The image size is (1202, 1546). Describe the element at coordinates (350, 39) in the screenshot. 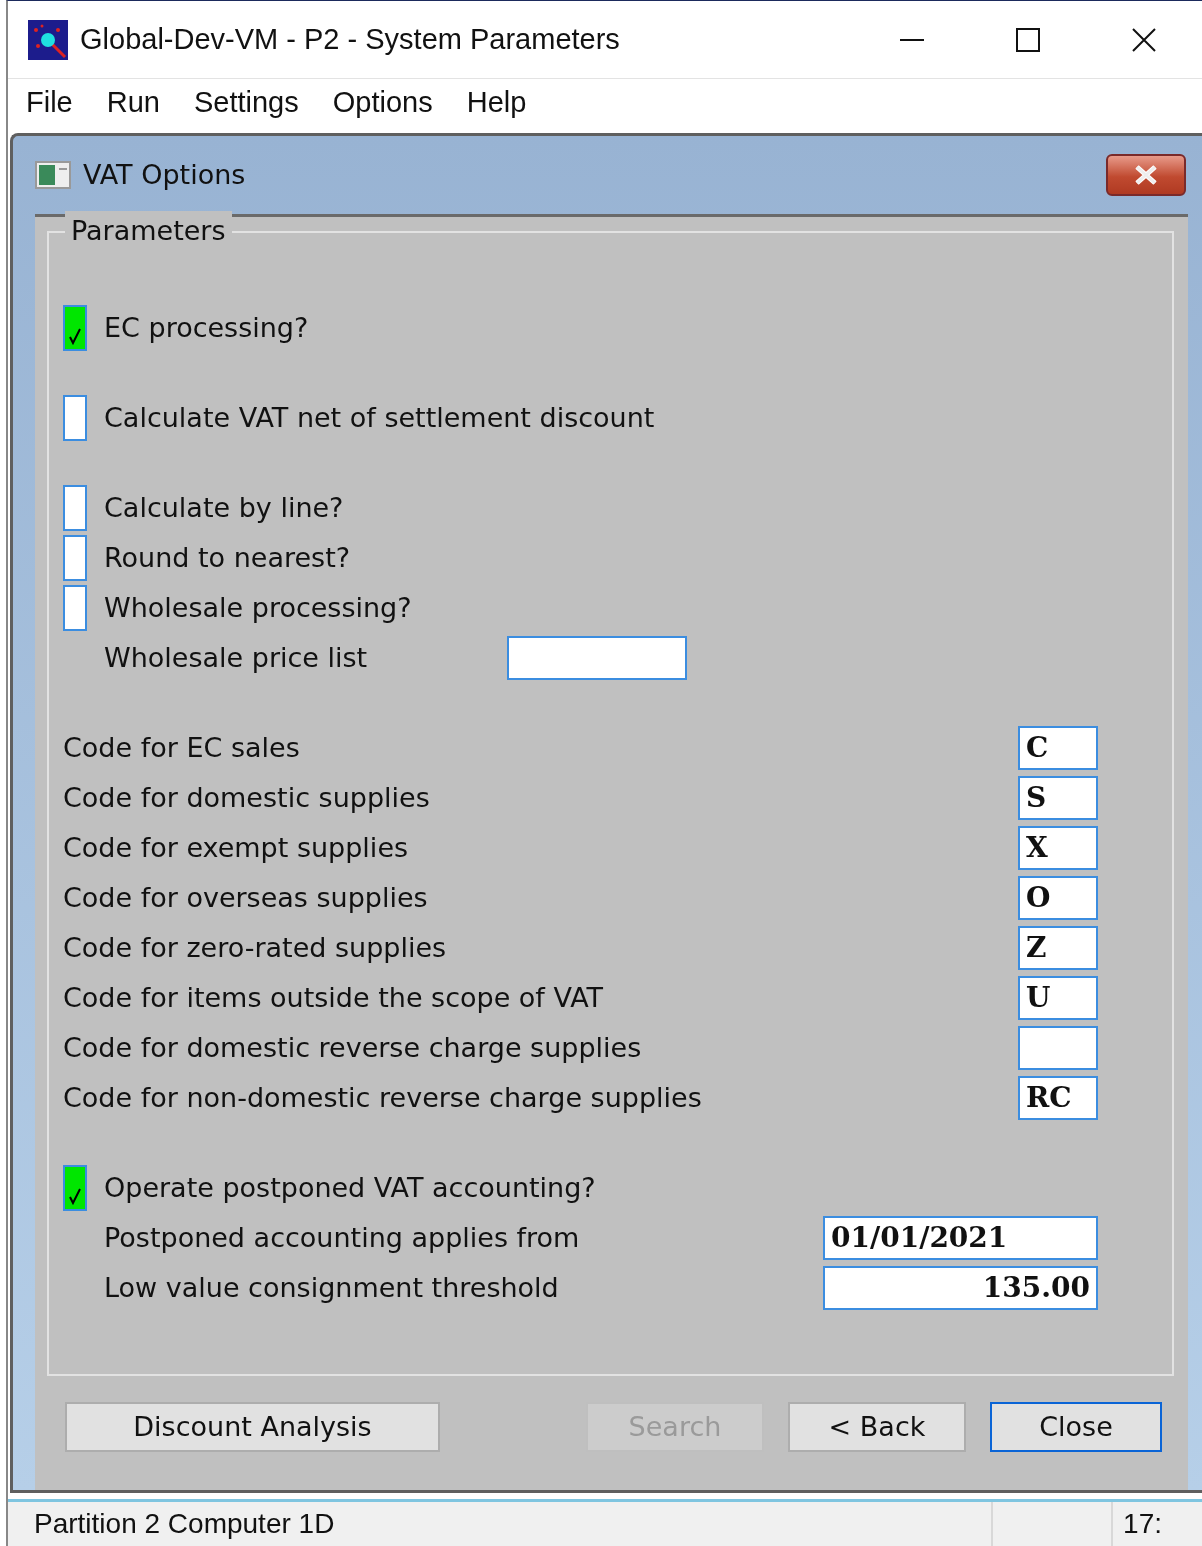

I see `window-title: Global-Dev-VM - P2 - System Parameters` at that location.